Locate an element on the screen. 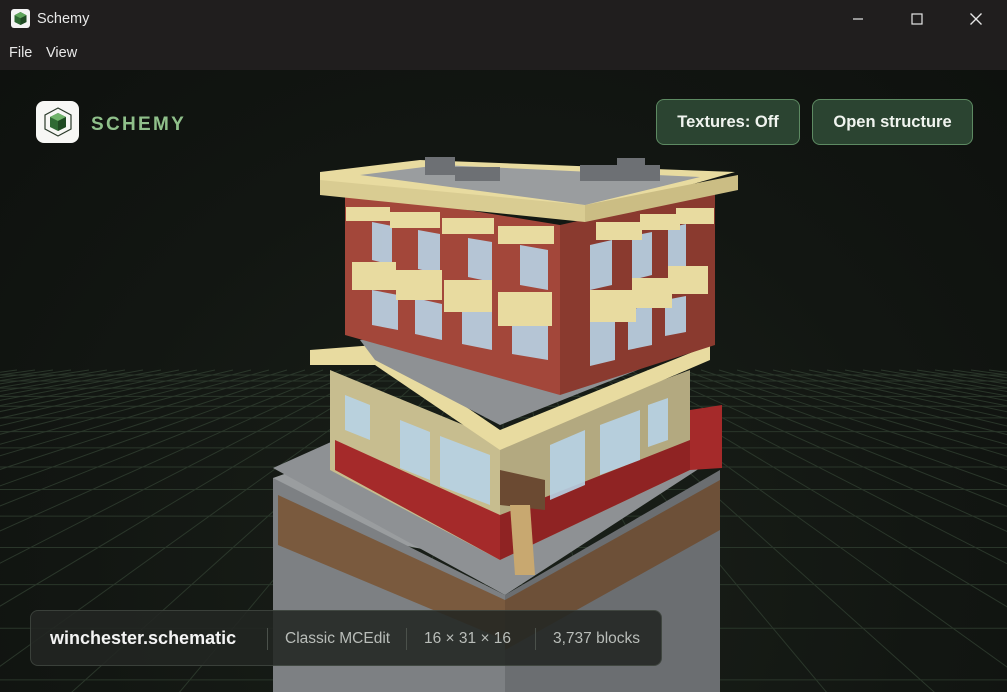 This screenshot has width=1007, height=692. minimize-icon is located at coordinates (858, 19).